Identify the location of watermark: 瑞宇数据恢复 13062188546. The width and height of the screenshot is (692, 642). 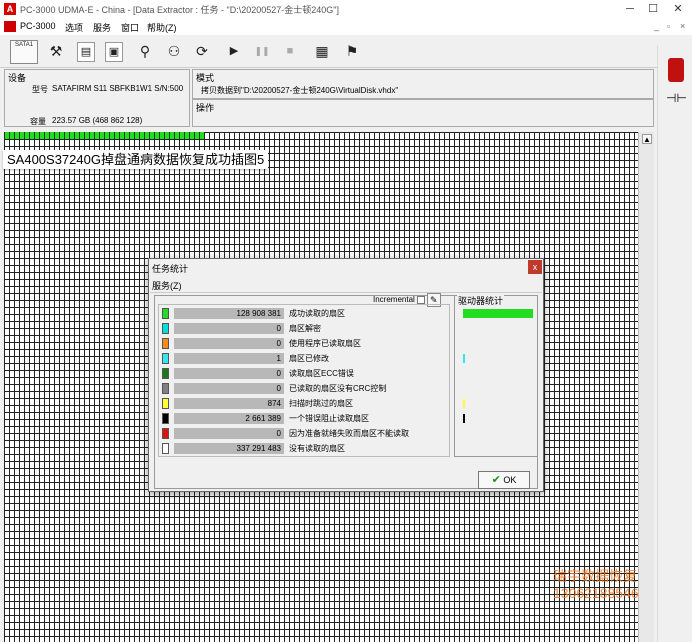
(596, 585).